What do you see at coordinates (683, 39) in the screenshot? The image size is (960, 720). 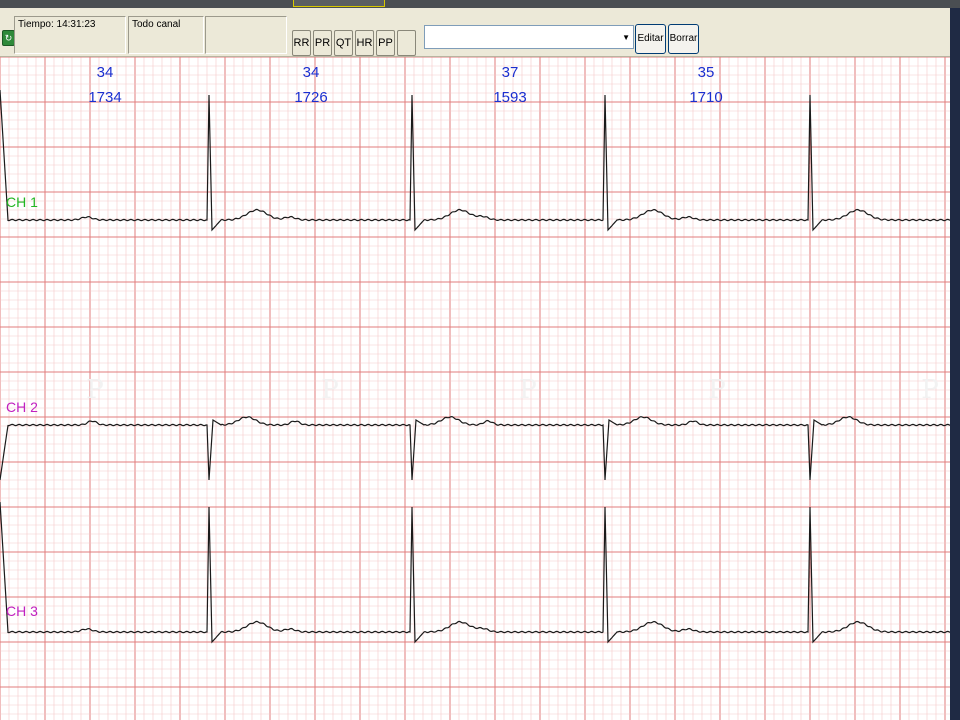 I see `delete-button: Borrar` at bounding box center [683, 39].